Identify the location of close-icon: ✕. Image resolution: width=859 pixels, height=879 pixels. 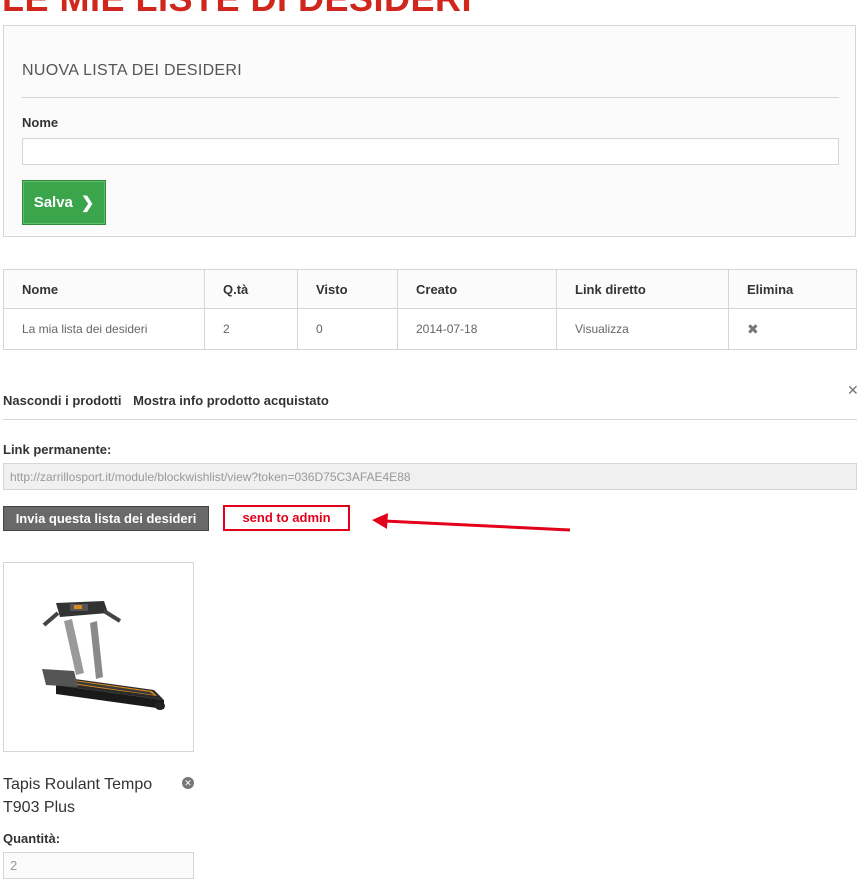
(853, 390).